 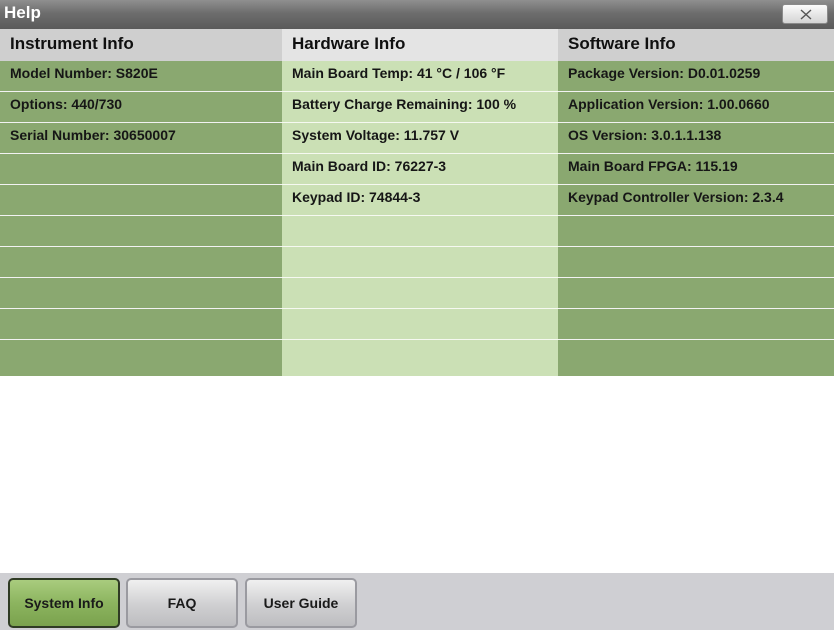 What do you see at coordinates (420, 76) in the screenshot?
I see `info-cell: Main Board Temp: 41 °C / 106 °F` at bounding box center [420, 76].